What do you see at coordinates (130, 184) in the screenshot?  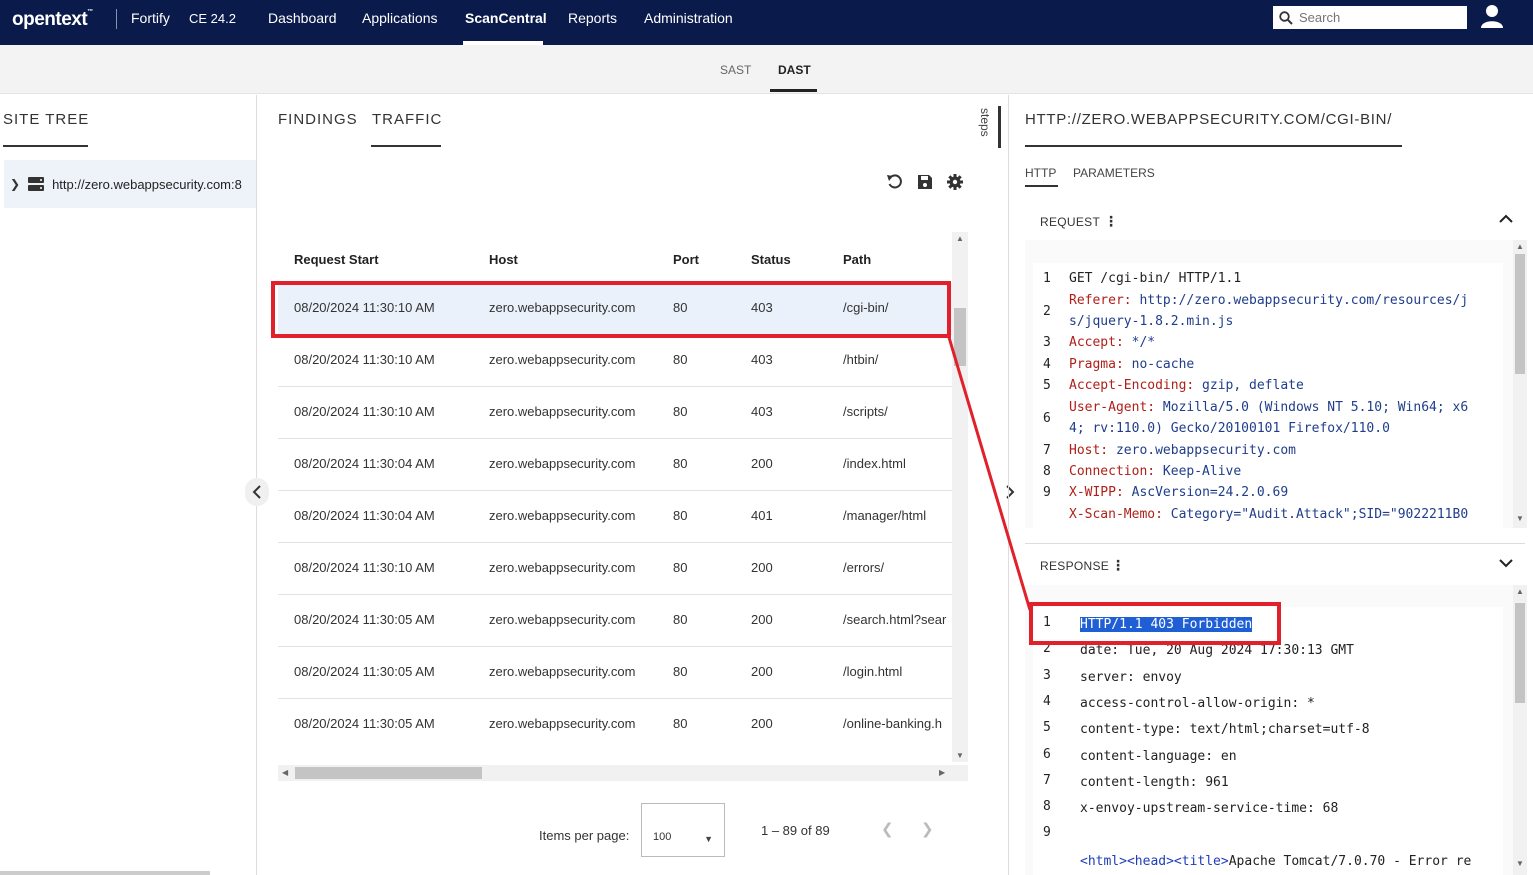 I see `site-tree-item: ❯ http://zero.webappsecurity.com:8` at bounding box center [130, 184].